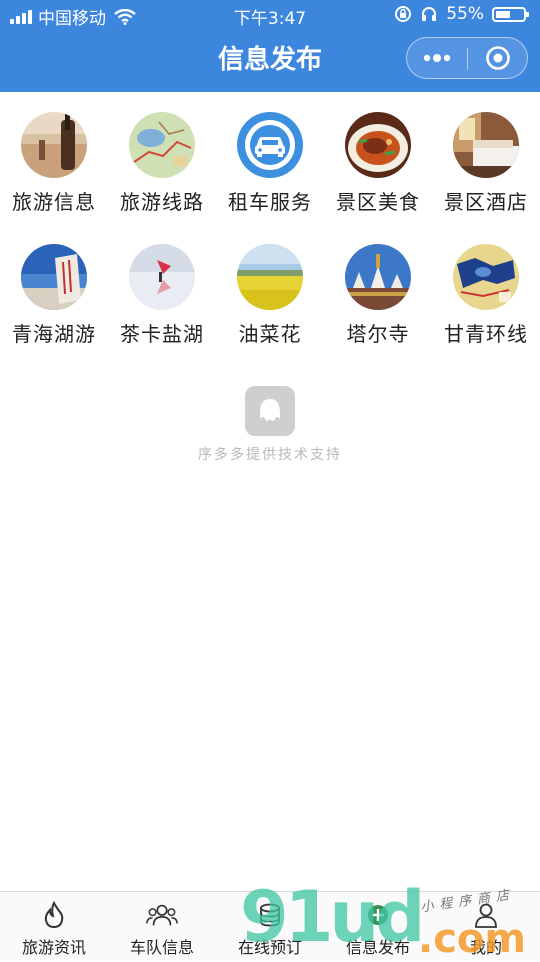  What do you see at coordinates (162, 145) in the screenshot?
I see `route-map-photo-icon` at bounding box center [162, 145].